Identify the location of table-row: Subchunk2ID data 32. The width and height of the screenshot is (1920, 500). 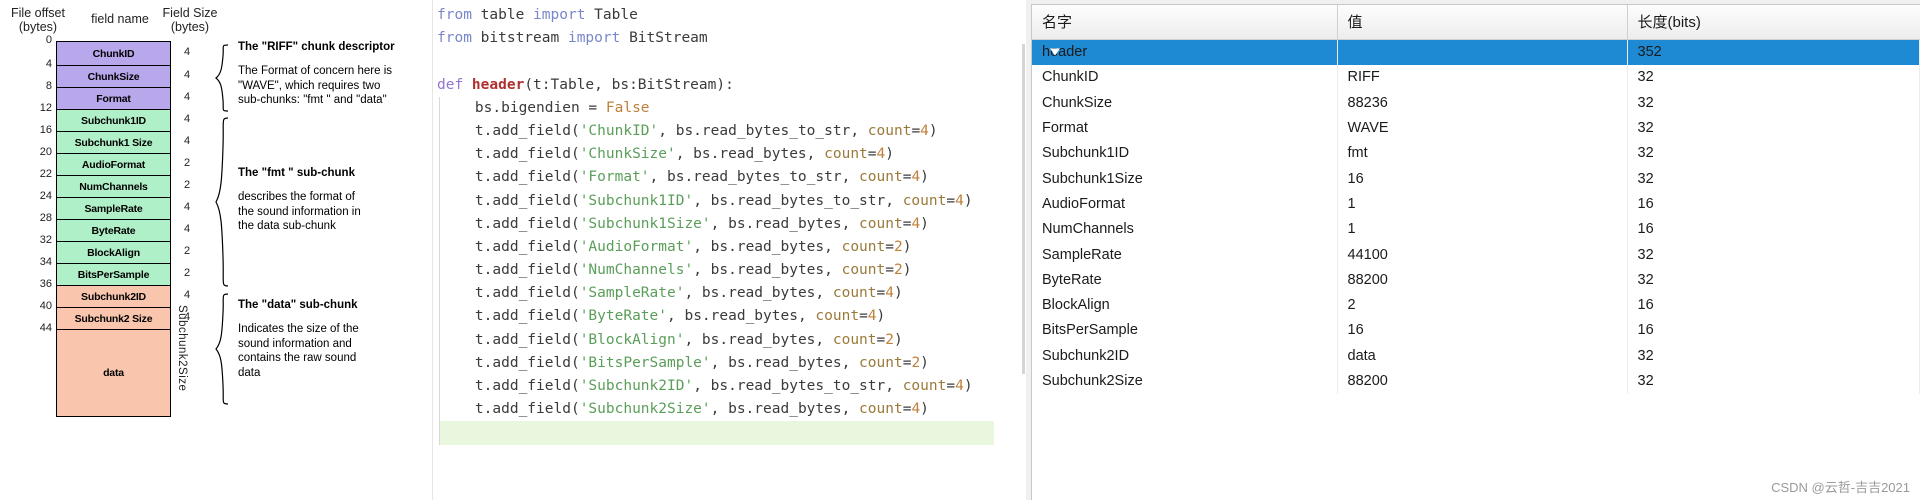
(1476, 356).